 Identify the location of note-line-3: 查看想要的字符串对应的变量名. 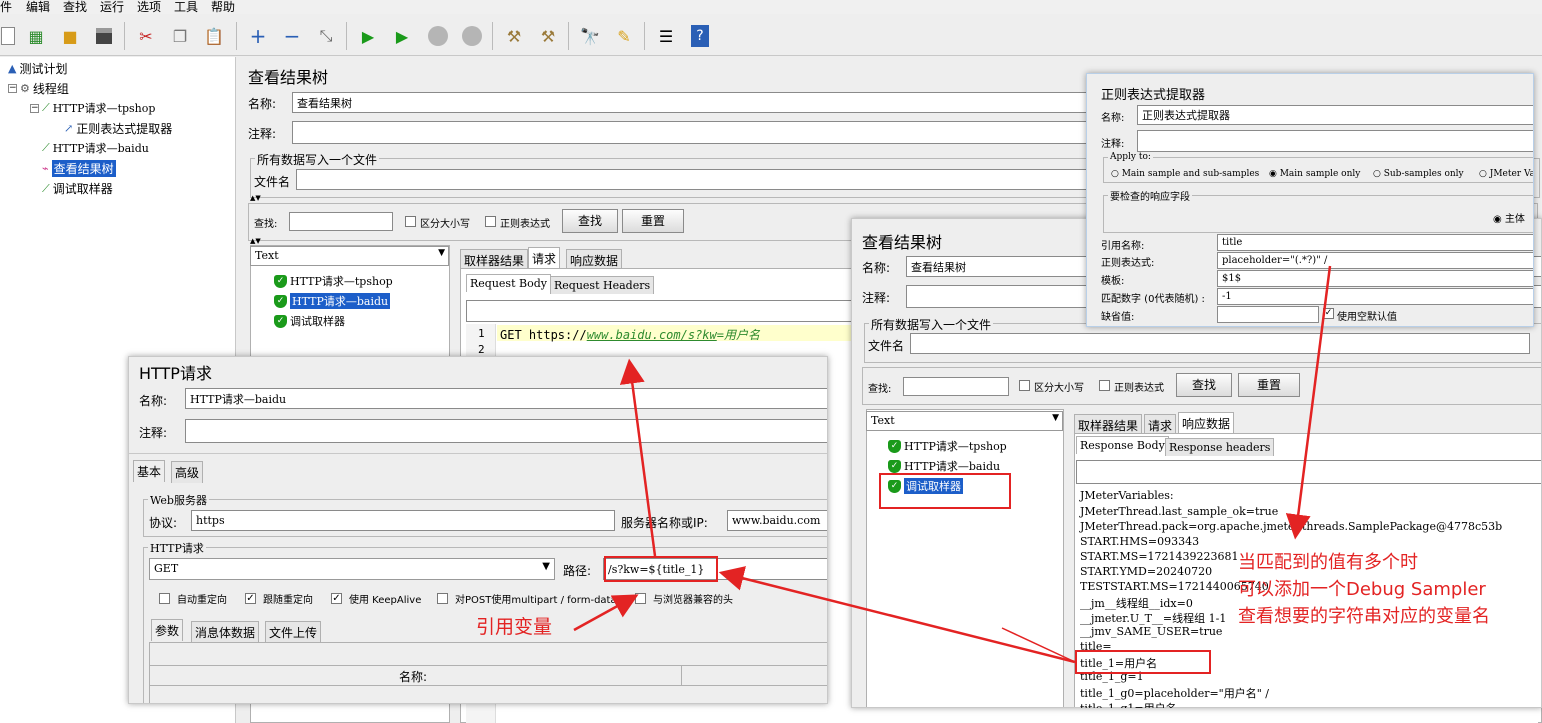
(1364, 616).